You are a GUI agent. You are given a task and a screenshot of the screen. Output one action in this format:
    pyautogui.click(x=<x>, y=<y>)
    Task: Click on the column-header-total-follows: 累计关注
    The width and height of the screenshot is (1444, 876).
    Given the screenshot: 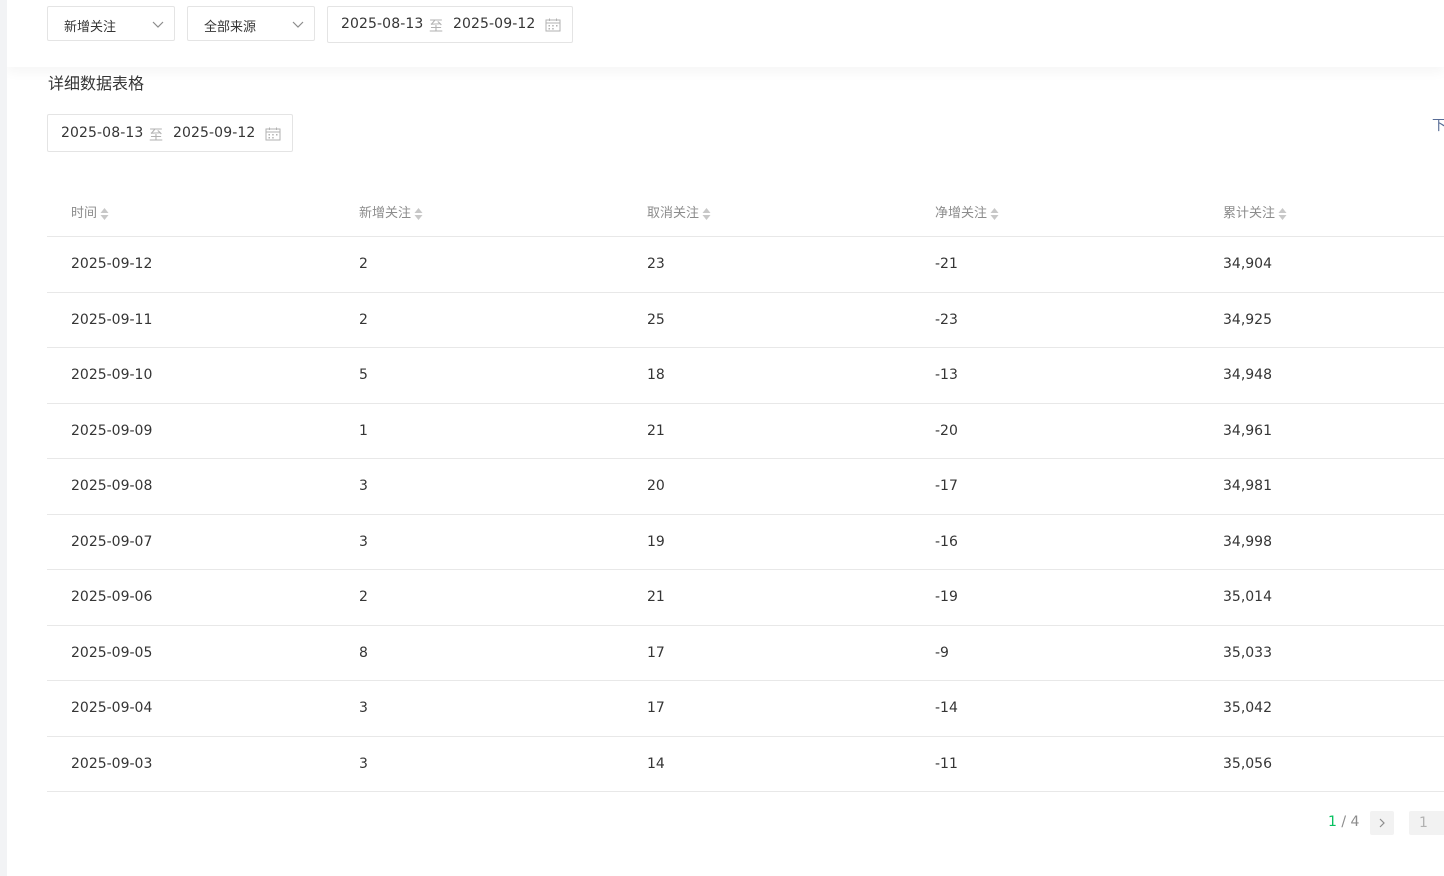 What is the action you would take?
    pyautogui.click(x=1255, y=211)
    